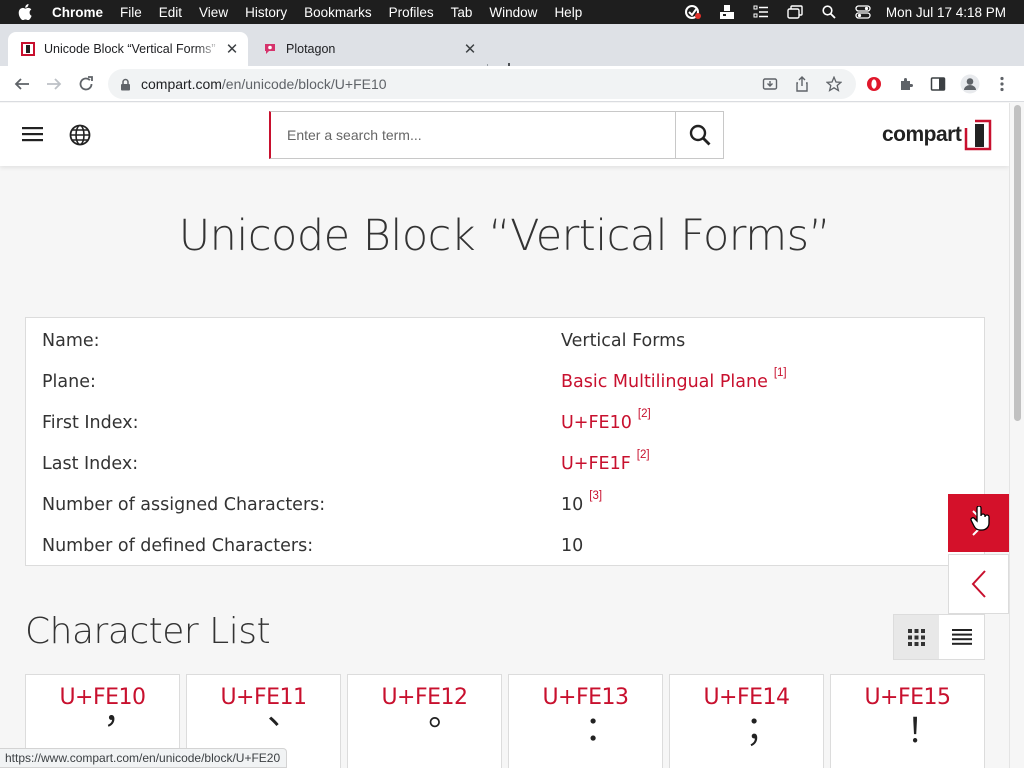 Image resolution: width=1024 pixels, height=768 pixels. What do you see at coordinates (80, 135) in the screenshot?
I see `language-globe-icon` at bounding box center [80, 135].